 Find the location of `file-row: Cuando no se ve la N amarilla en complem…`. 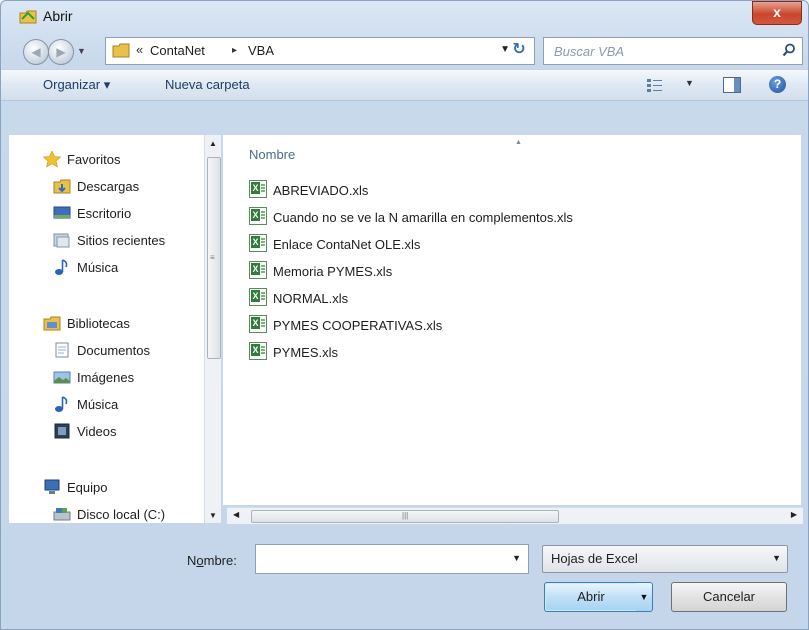

file-row: Cuando no se ve la N amarilla en complem… is located at coordinates (411, 216).